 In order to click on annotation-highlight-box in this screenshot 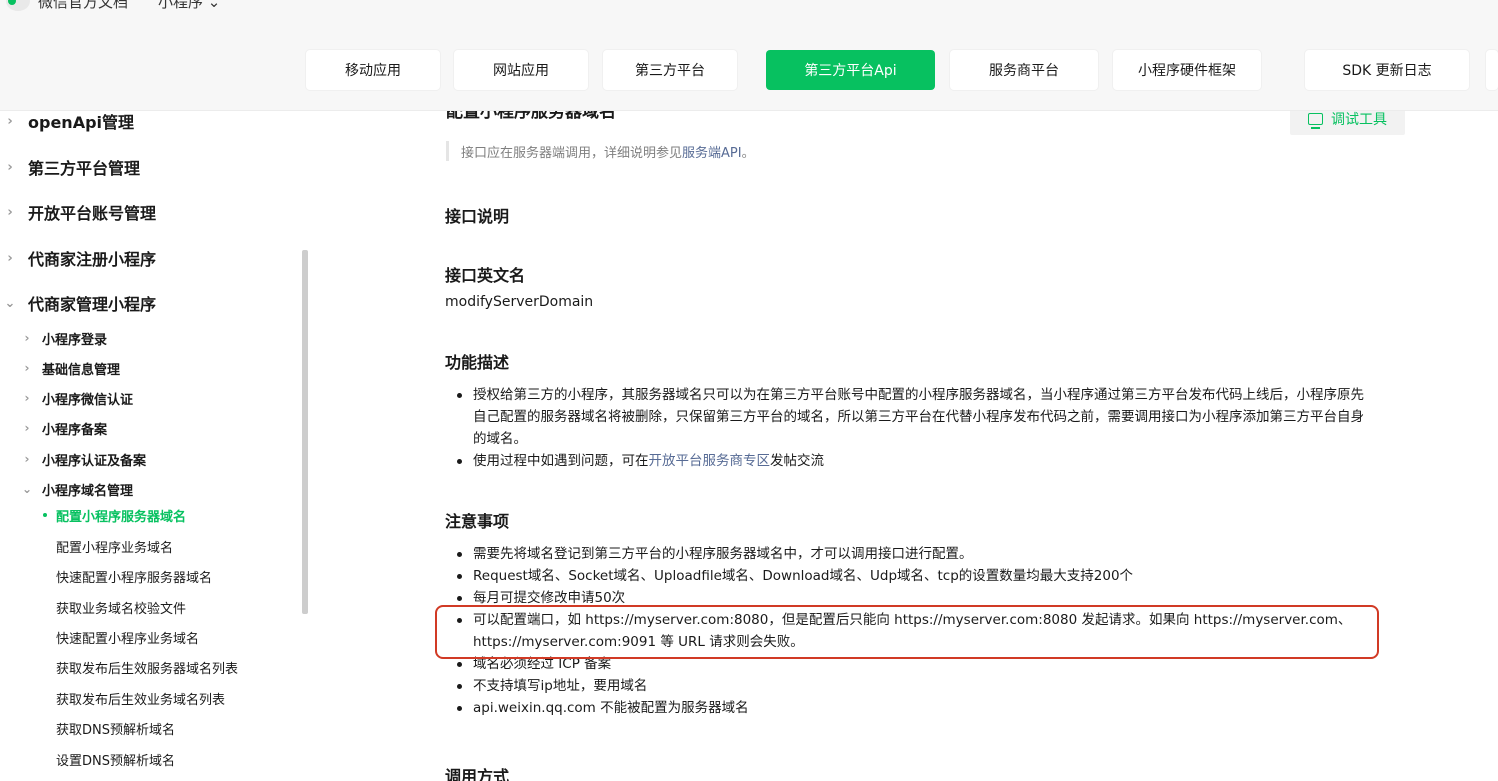, I will do `click(907, 632)`.